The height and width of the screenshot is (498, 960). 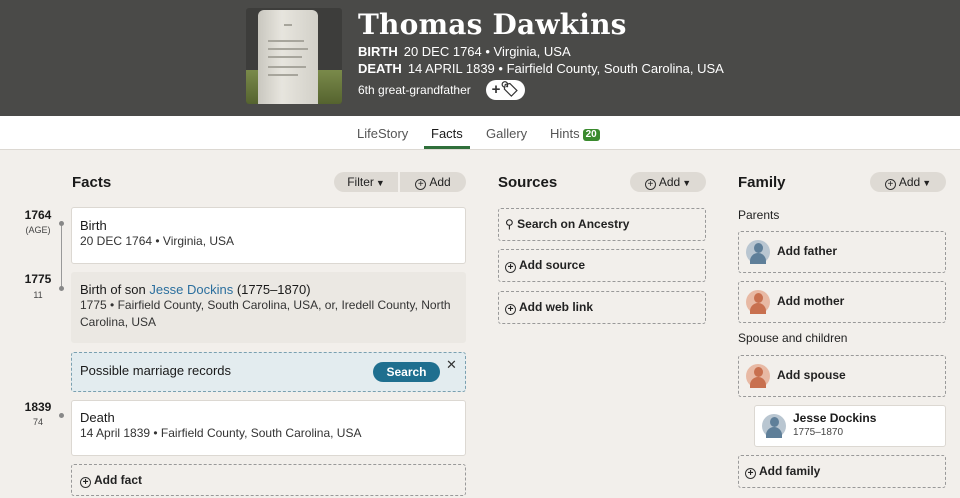 I want to click on search-ancestry-button: ⚲ Search on Ancestry, so click(x=602, y=224).